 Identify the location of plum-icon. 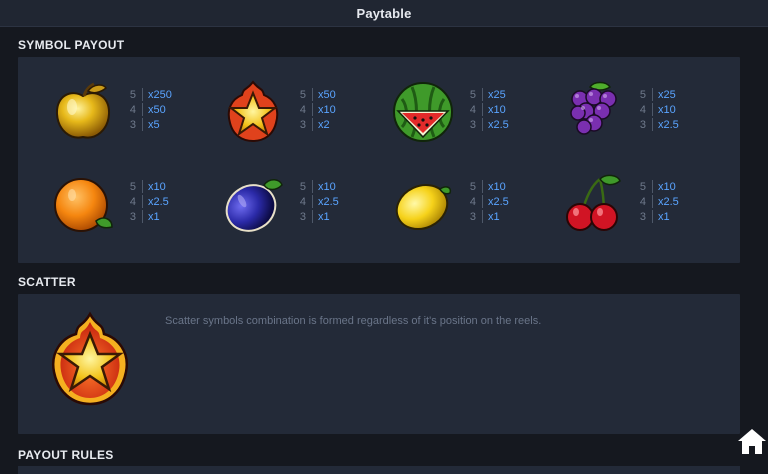
(254, 205).